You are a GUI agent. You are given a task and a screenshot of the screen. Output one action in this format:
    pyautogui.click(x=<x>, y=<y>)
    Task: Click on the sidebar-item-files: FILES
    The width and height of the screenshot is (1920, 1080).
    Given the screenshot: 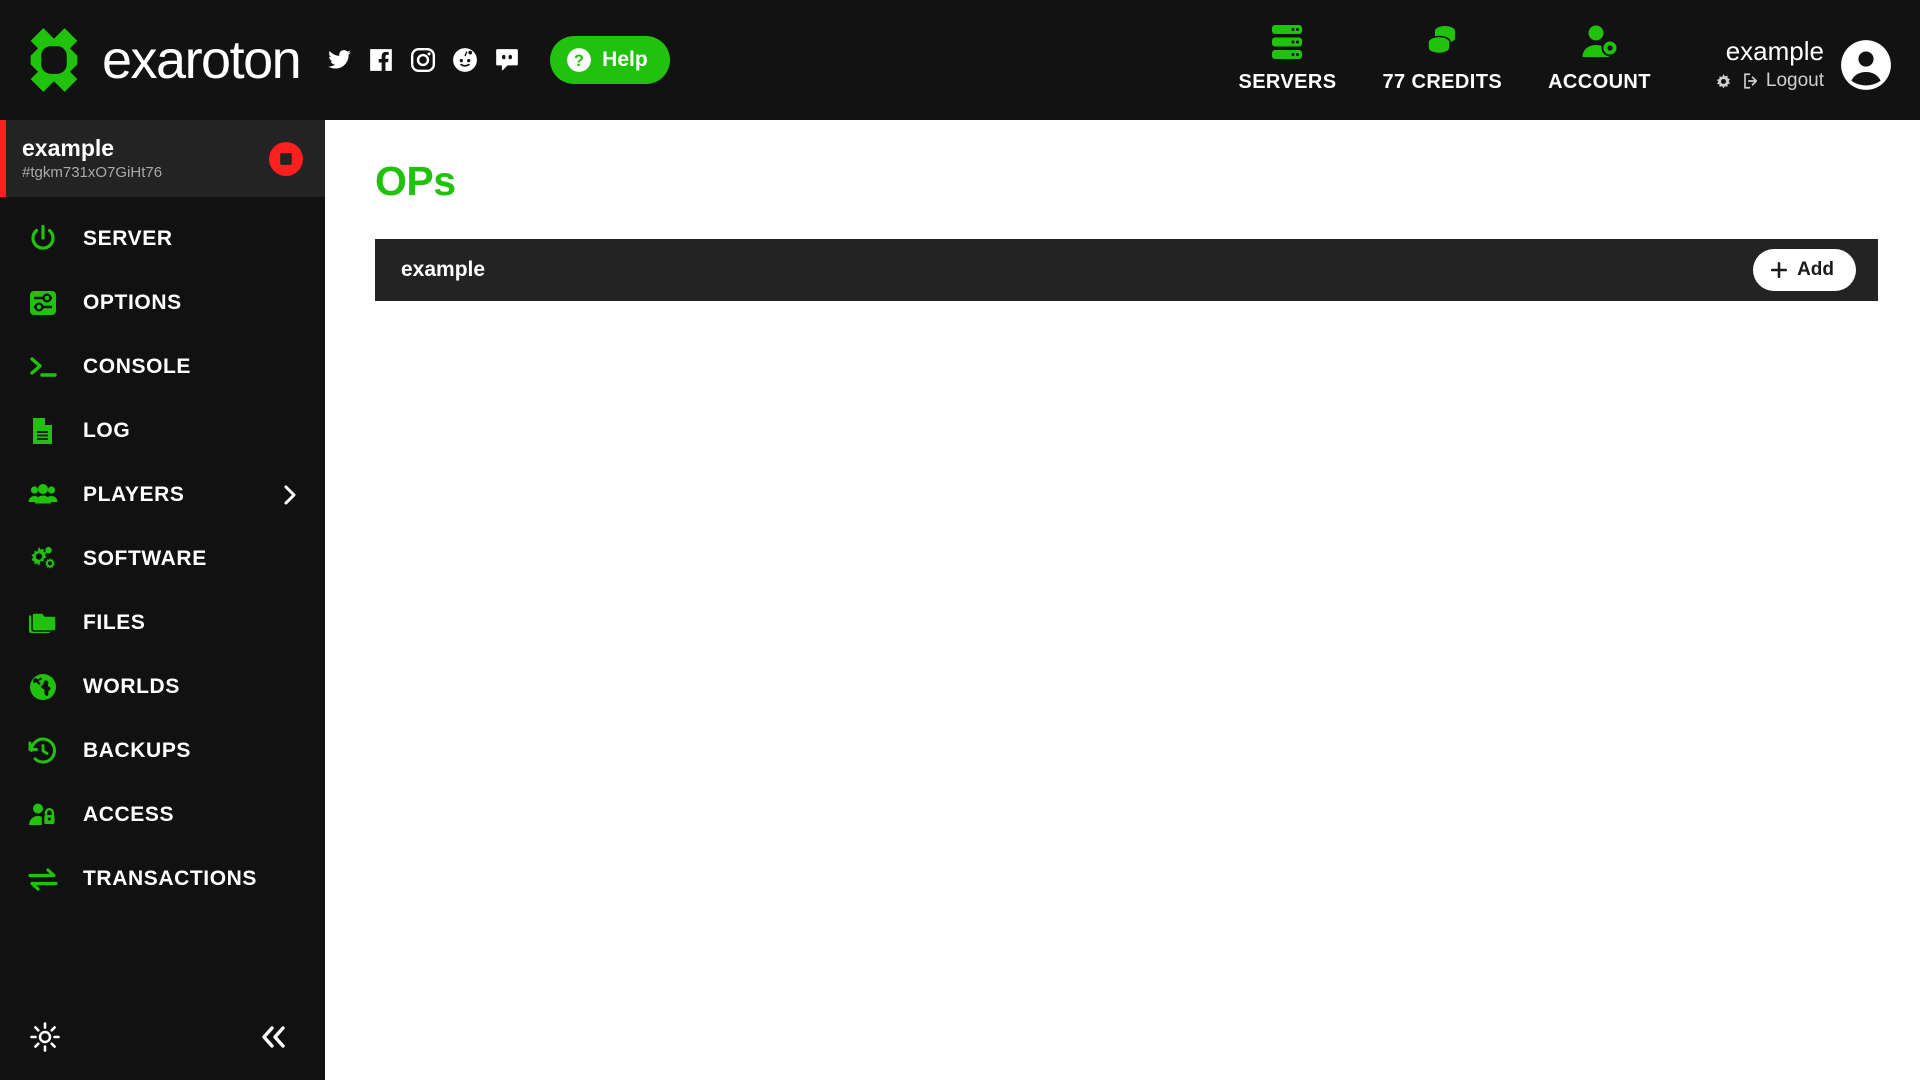 What is the action you would take?
    pyautogui.click(x=162, y=623)
    